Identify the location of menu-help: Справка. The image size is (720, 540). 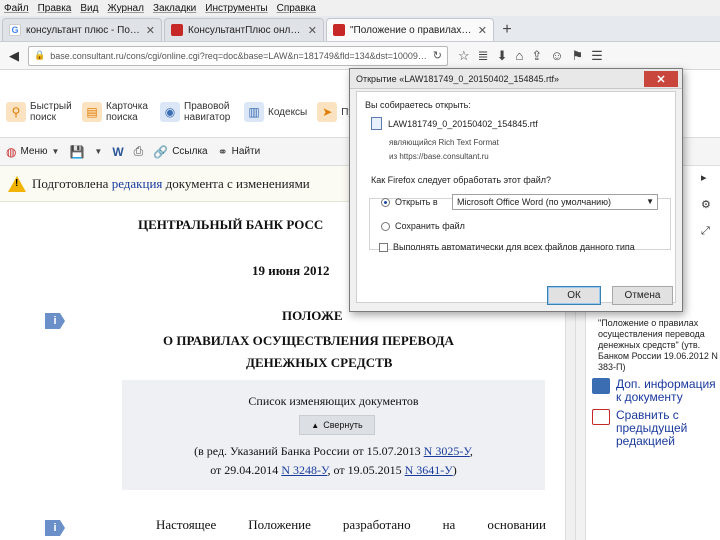
(296, 8).